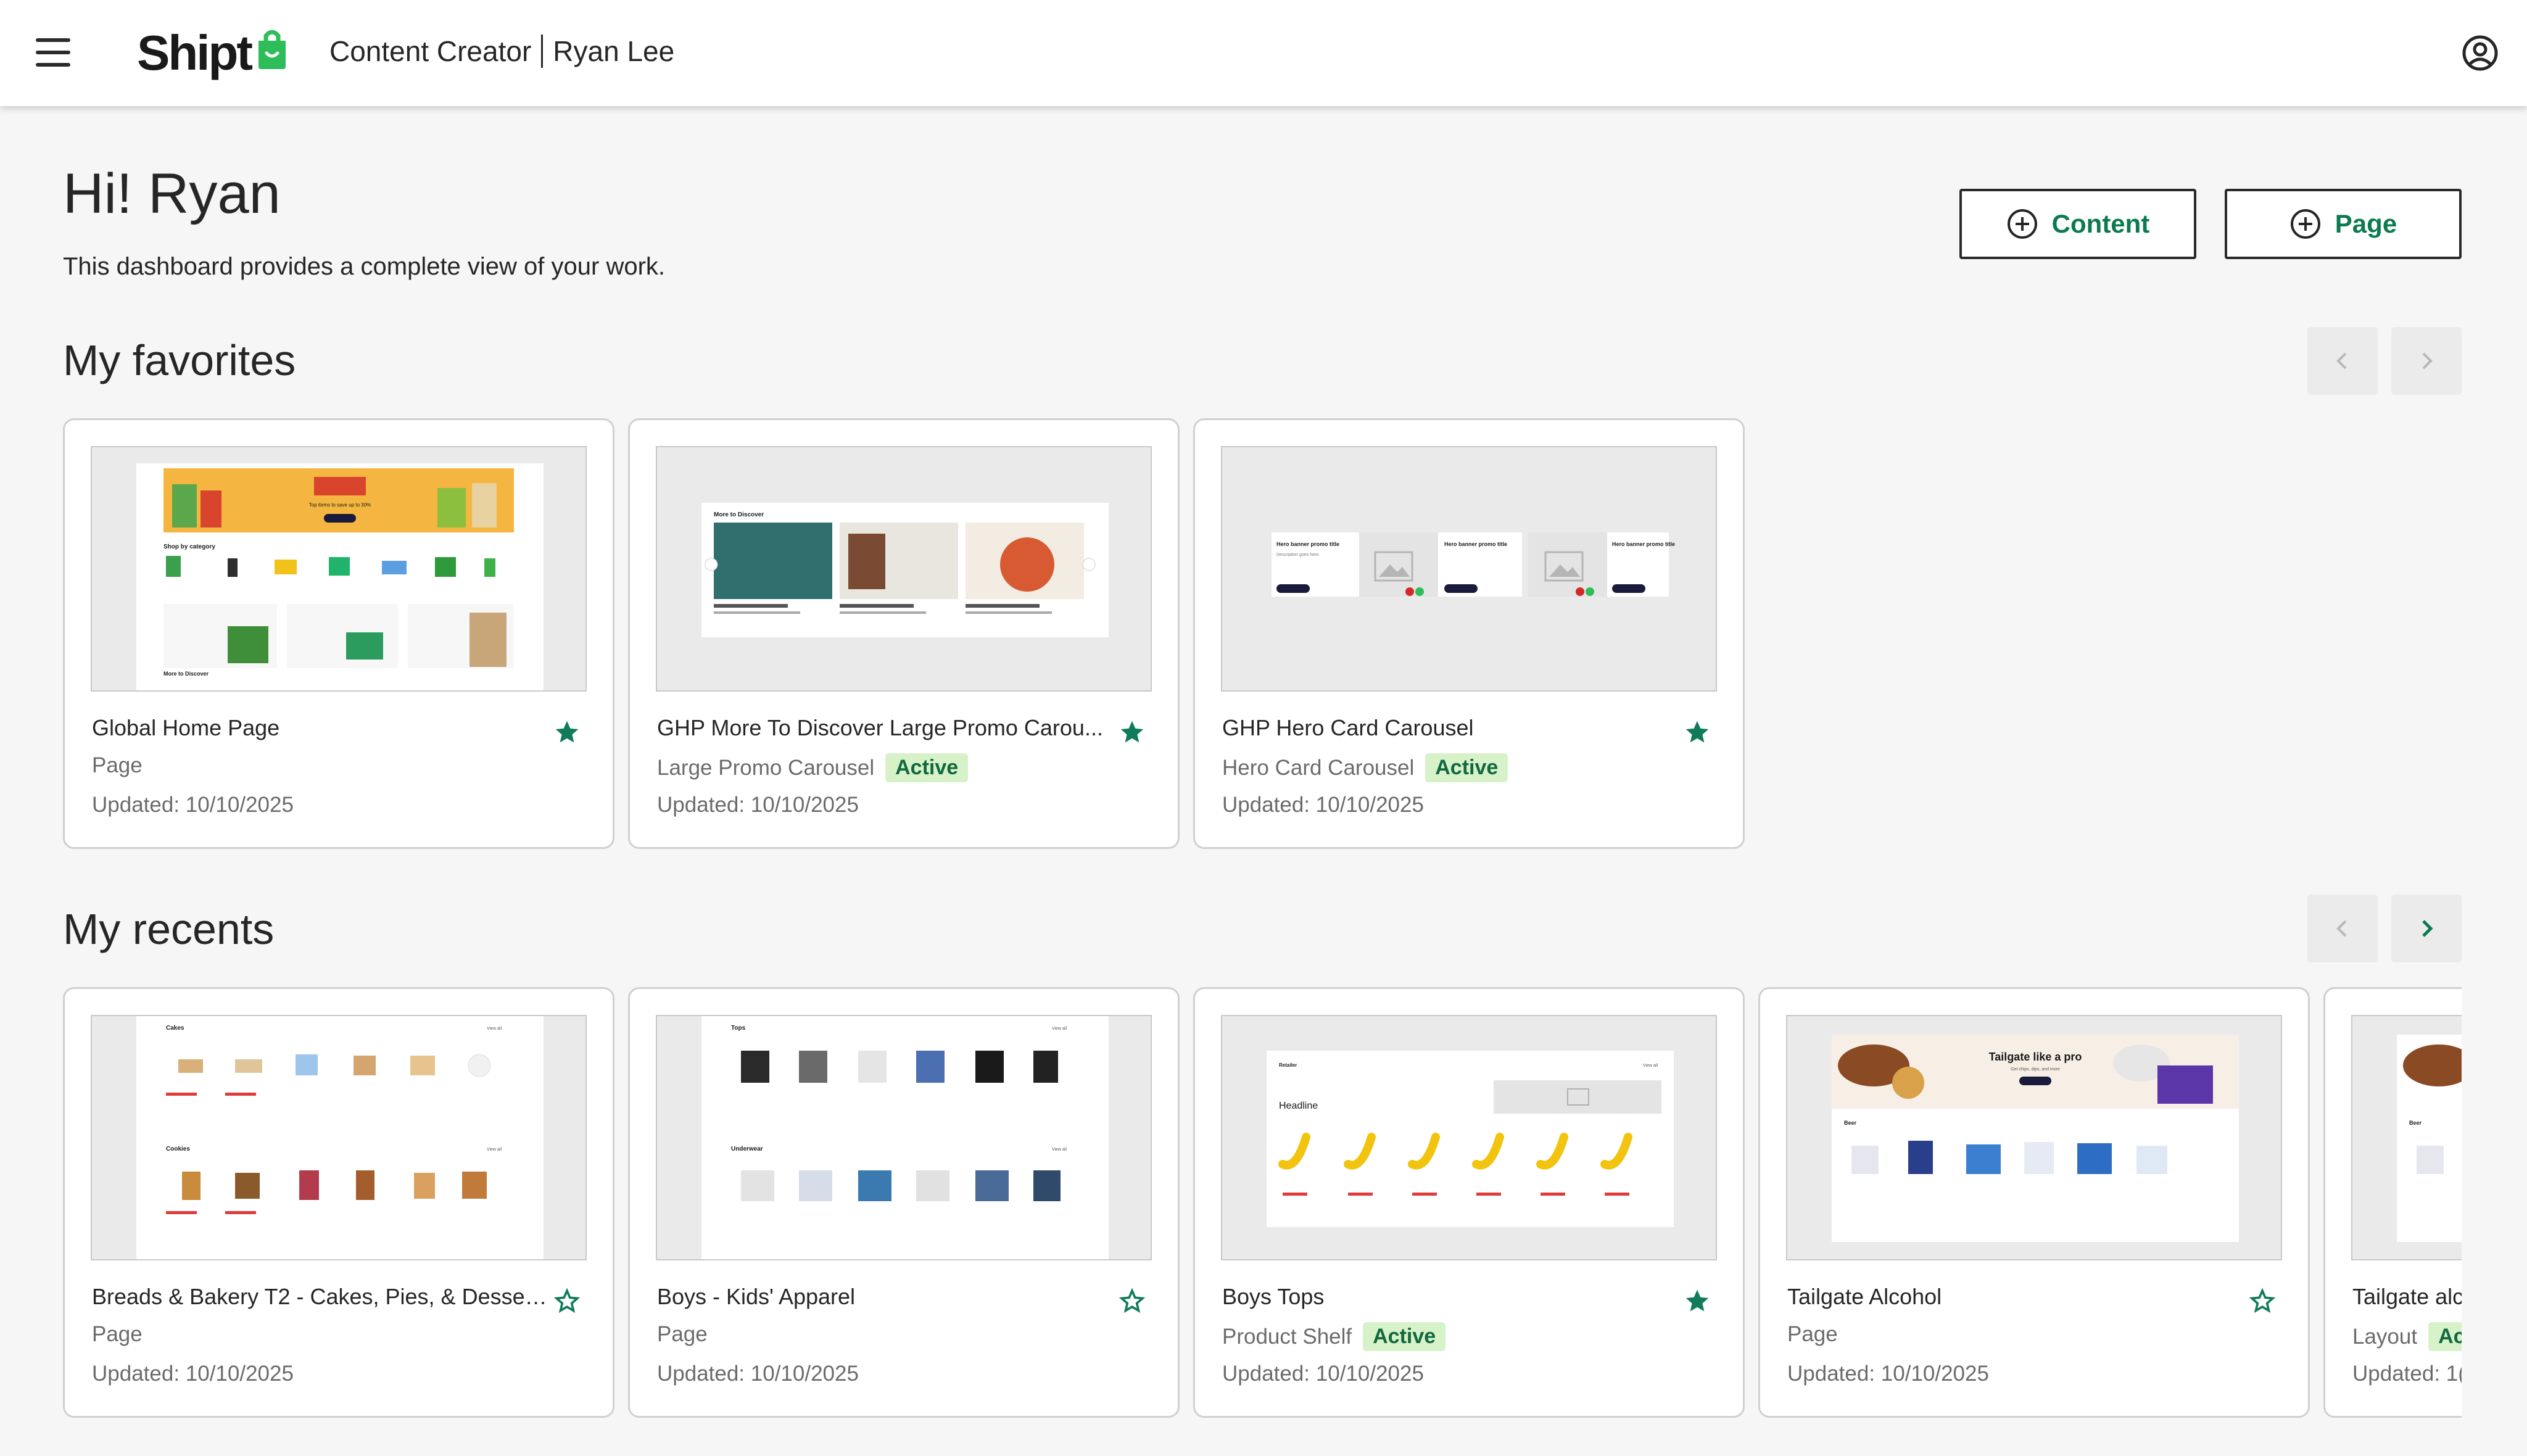 This screenshot has width=2527, height=1456. I want to click on user-name: Ryan Lee, so click(614, 51).